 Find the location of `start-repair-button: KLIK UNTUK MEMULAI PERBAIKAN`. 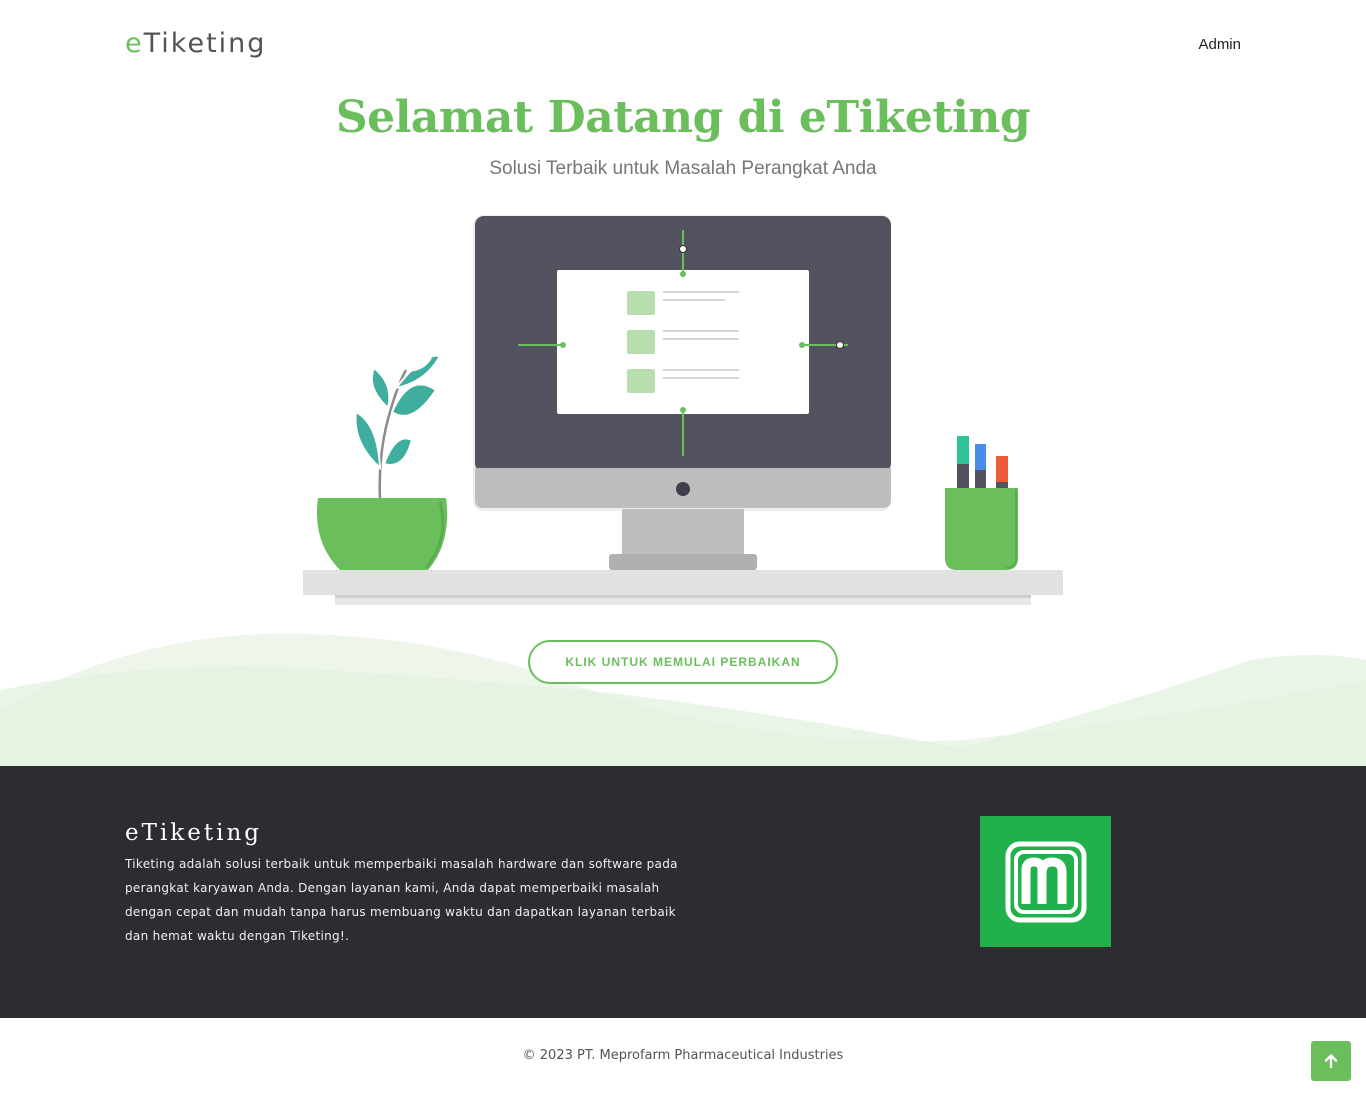

start-repair-button: KLIK UNTUK MEMULAI PERBAIKAN is located at coordinates (683, 662).